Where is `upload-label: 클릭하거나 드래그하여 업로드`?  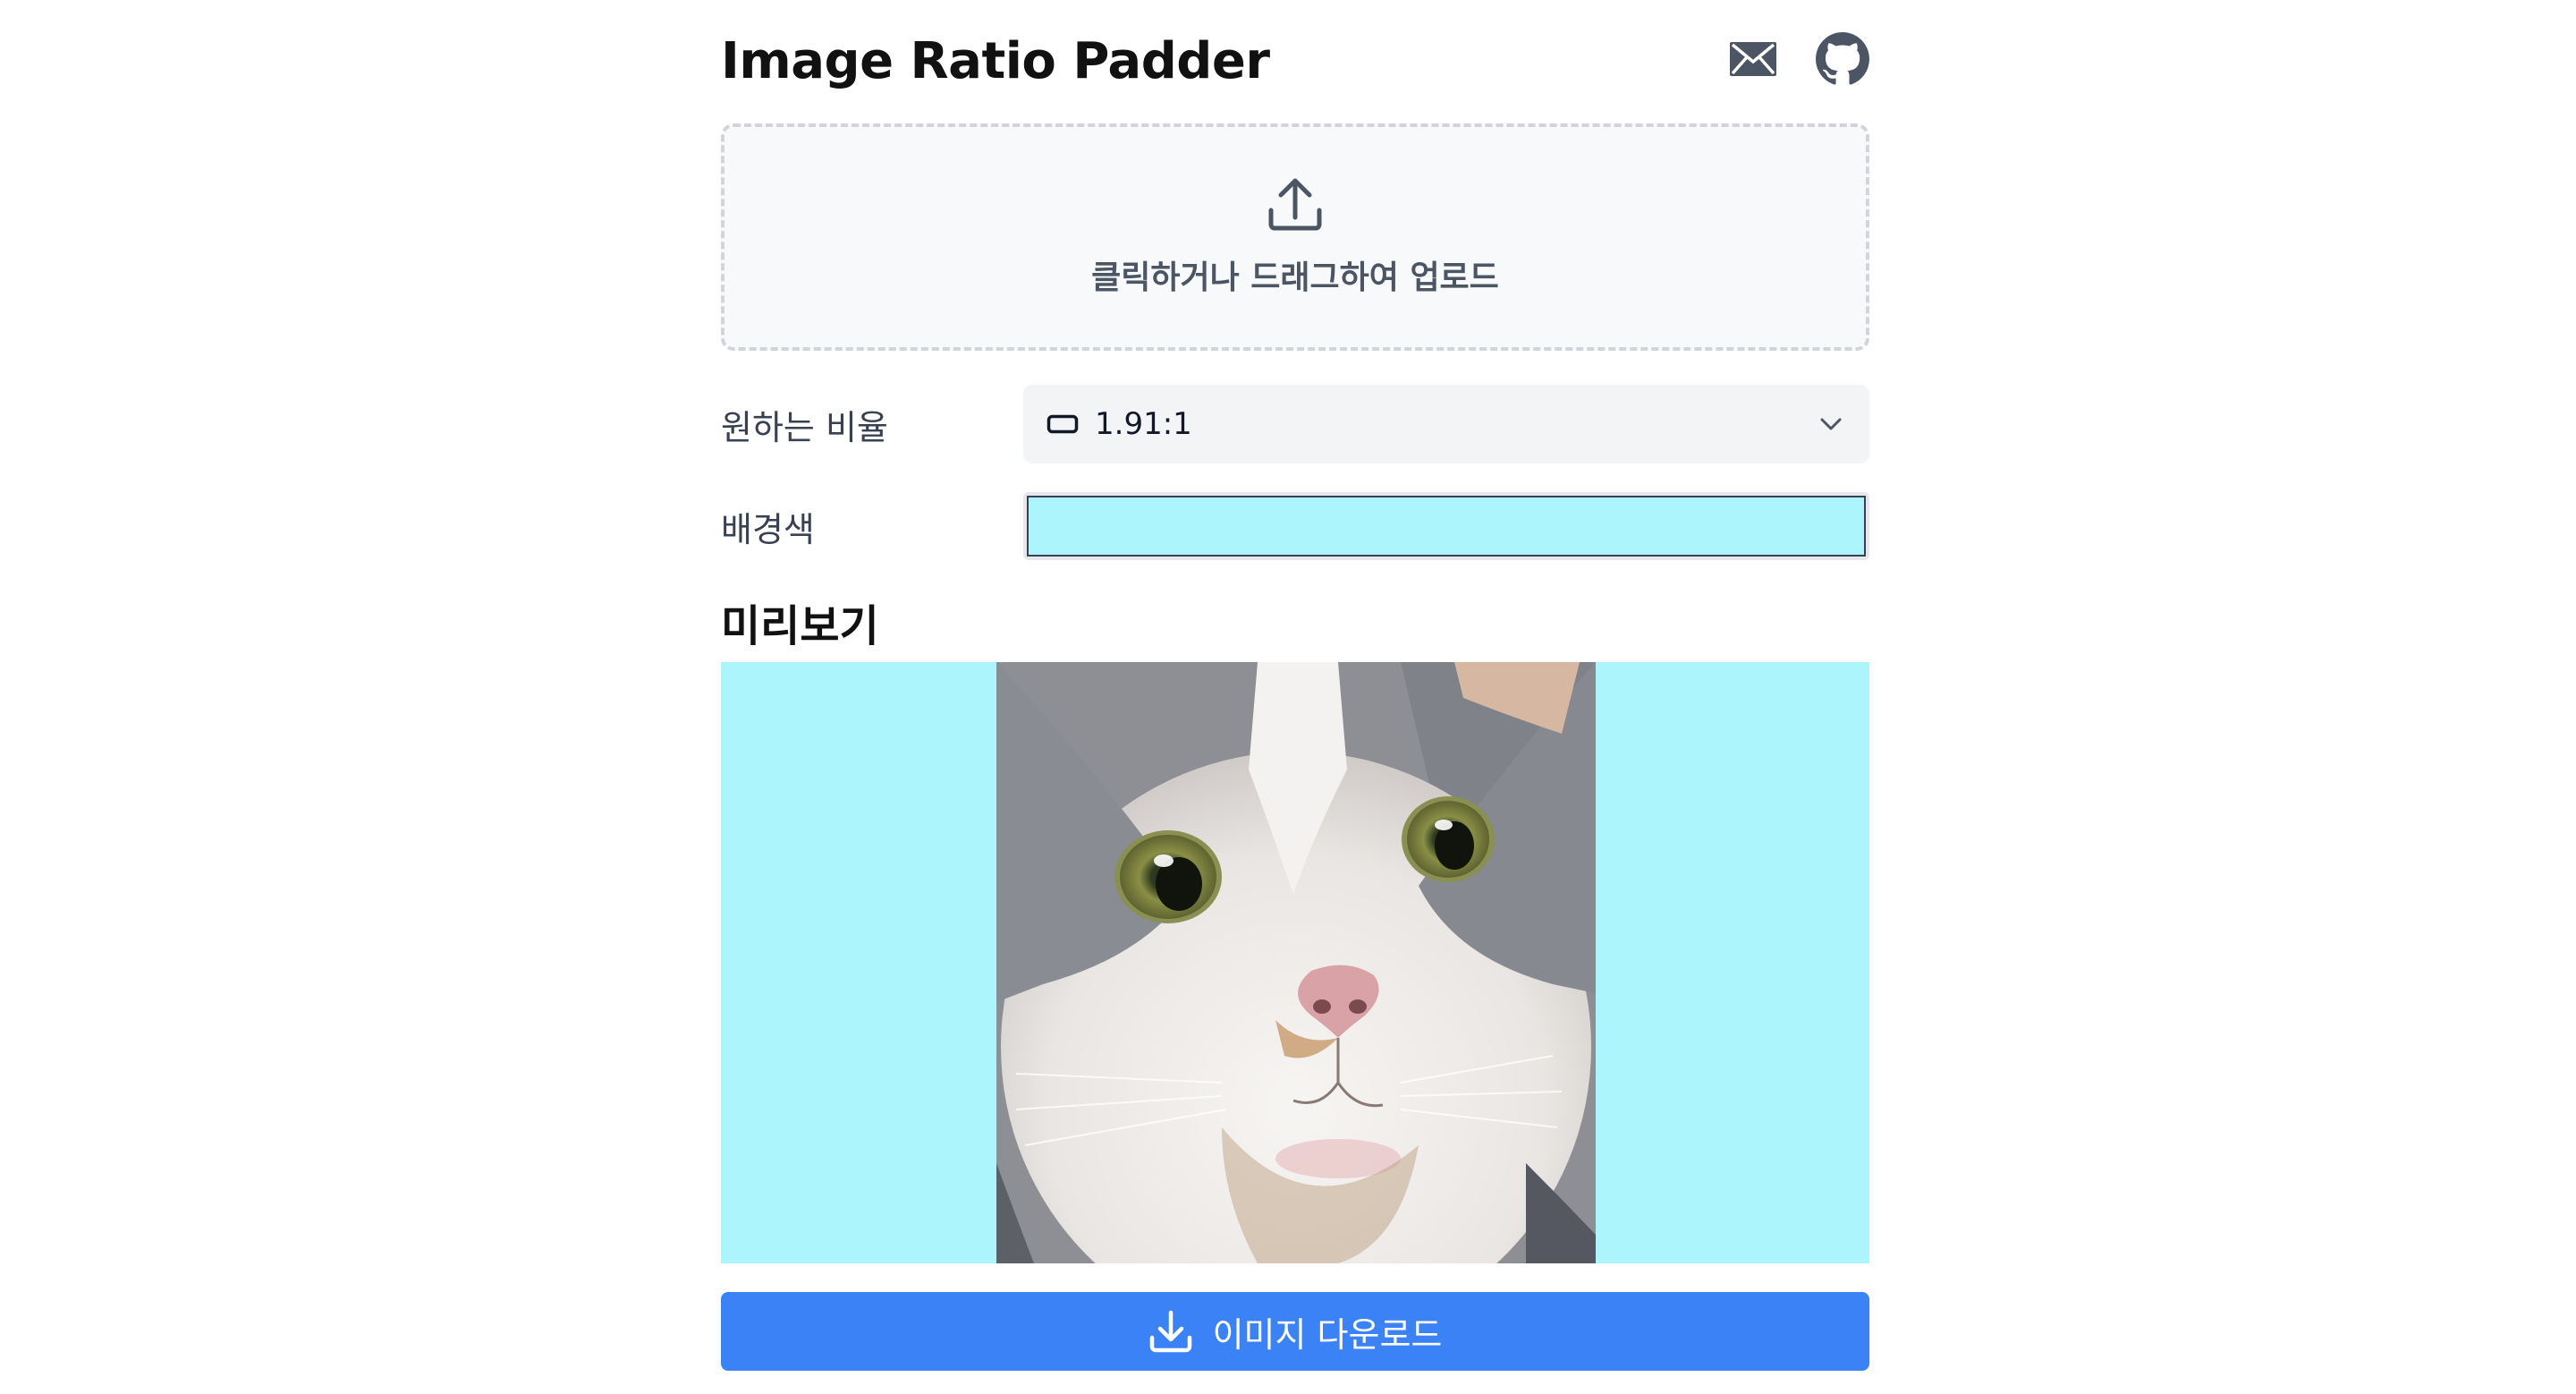 upload-label: 클릭하거나 드래그하여 업로드 is located at coordinates (1295, 277).